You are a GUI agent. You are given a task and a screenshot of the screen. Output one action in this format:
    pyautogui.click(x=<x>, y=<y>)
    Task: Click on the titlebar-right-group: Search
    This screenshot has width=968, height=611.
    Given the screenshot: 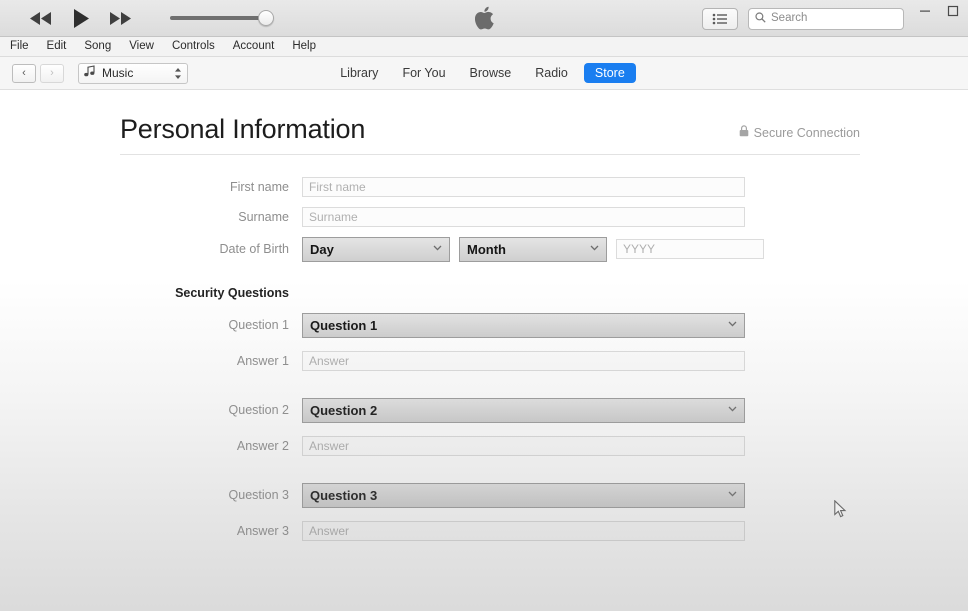 What is the action you would take?
    pyautogui.click(x=835, y=18)
    